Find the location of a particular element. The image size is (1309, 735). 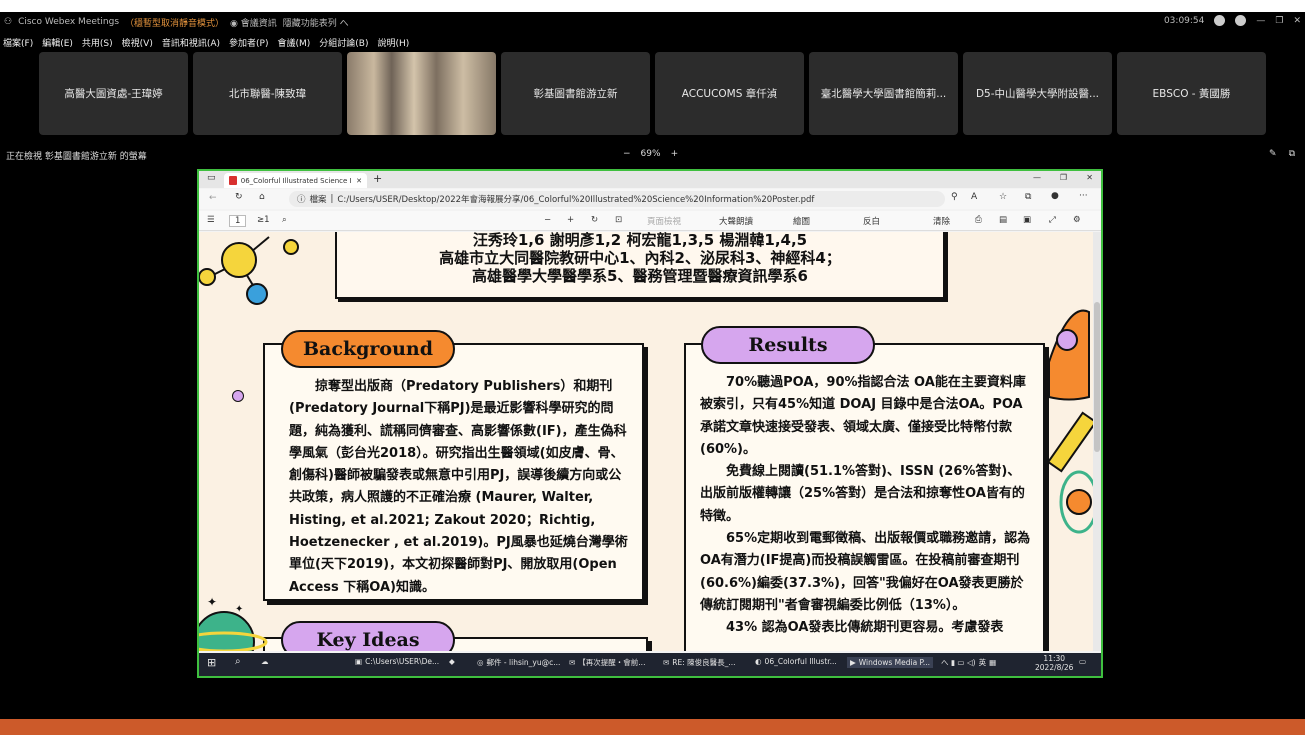

zoom-control: − 69% + is located at coordinates (650, 154).